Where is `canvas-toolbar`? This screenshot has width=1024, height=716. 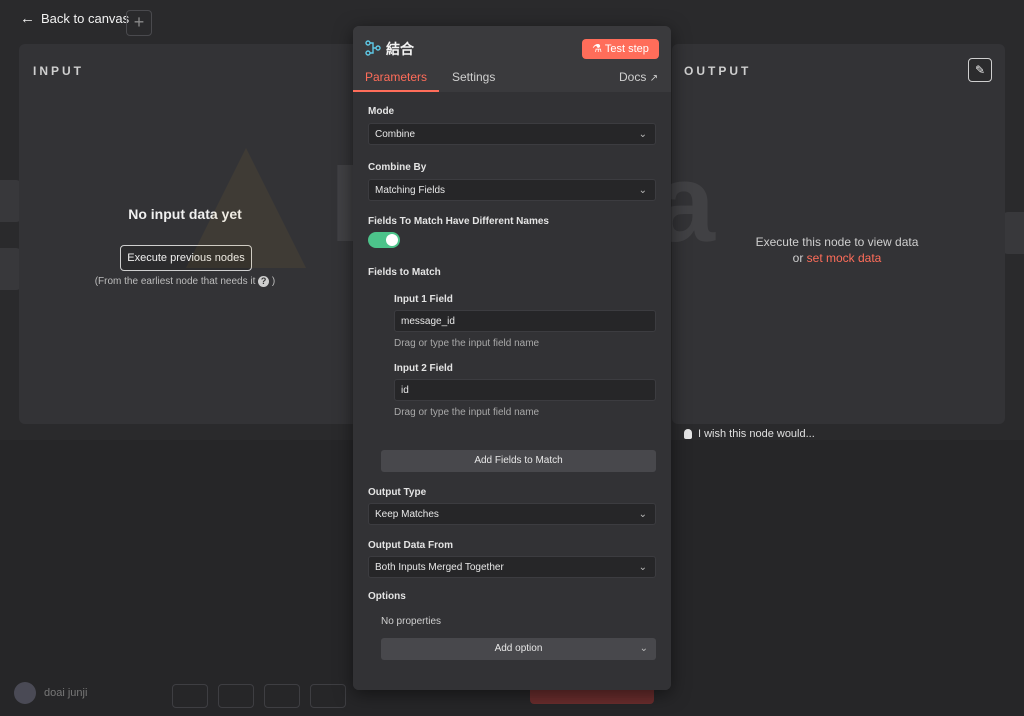 canvas-toolbar is located at coordinates (259, 696).